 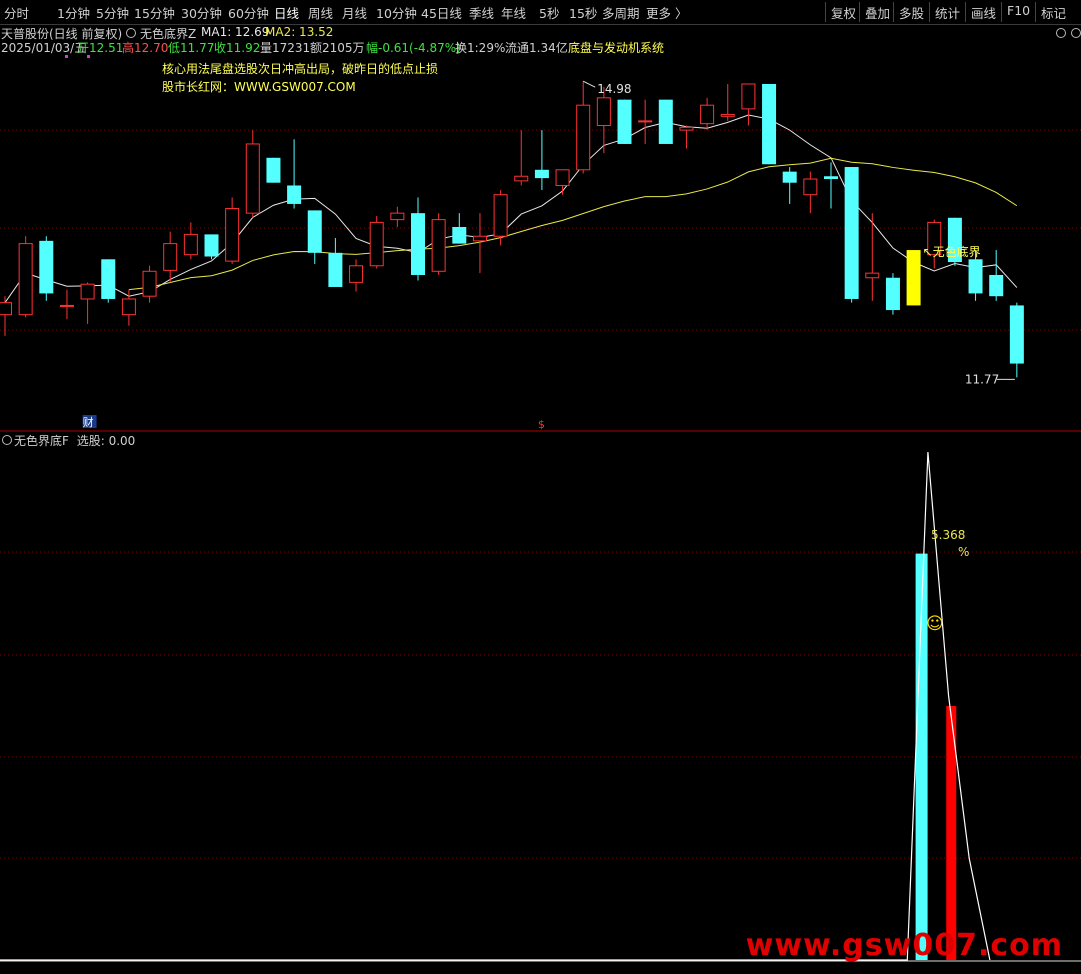 I want to click on period-tab-9: 10分钟, so click(x=396, y=12).